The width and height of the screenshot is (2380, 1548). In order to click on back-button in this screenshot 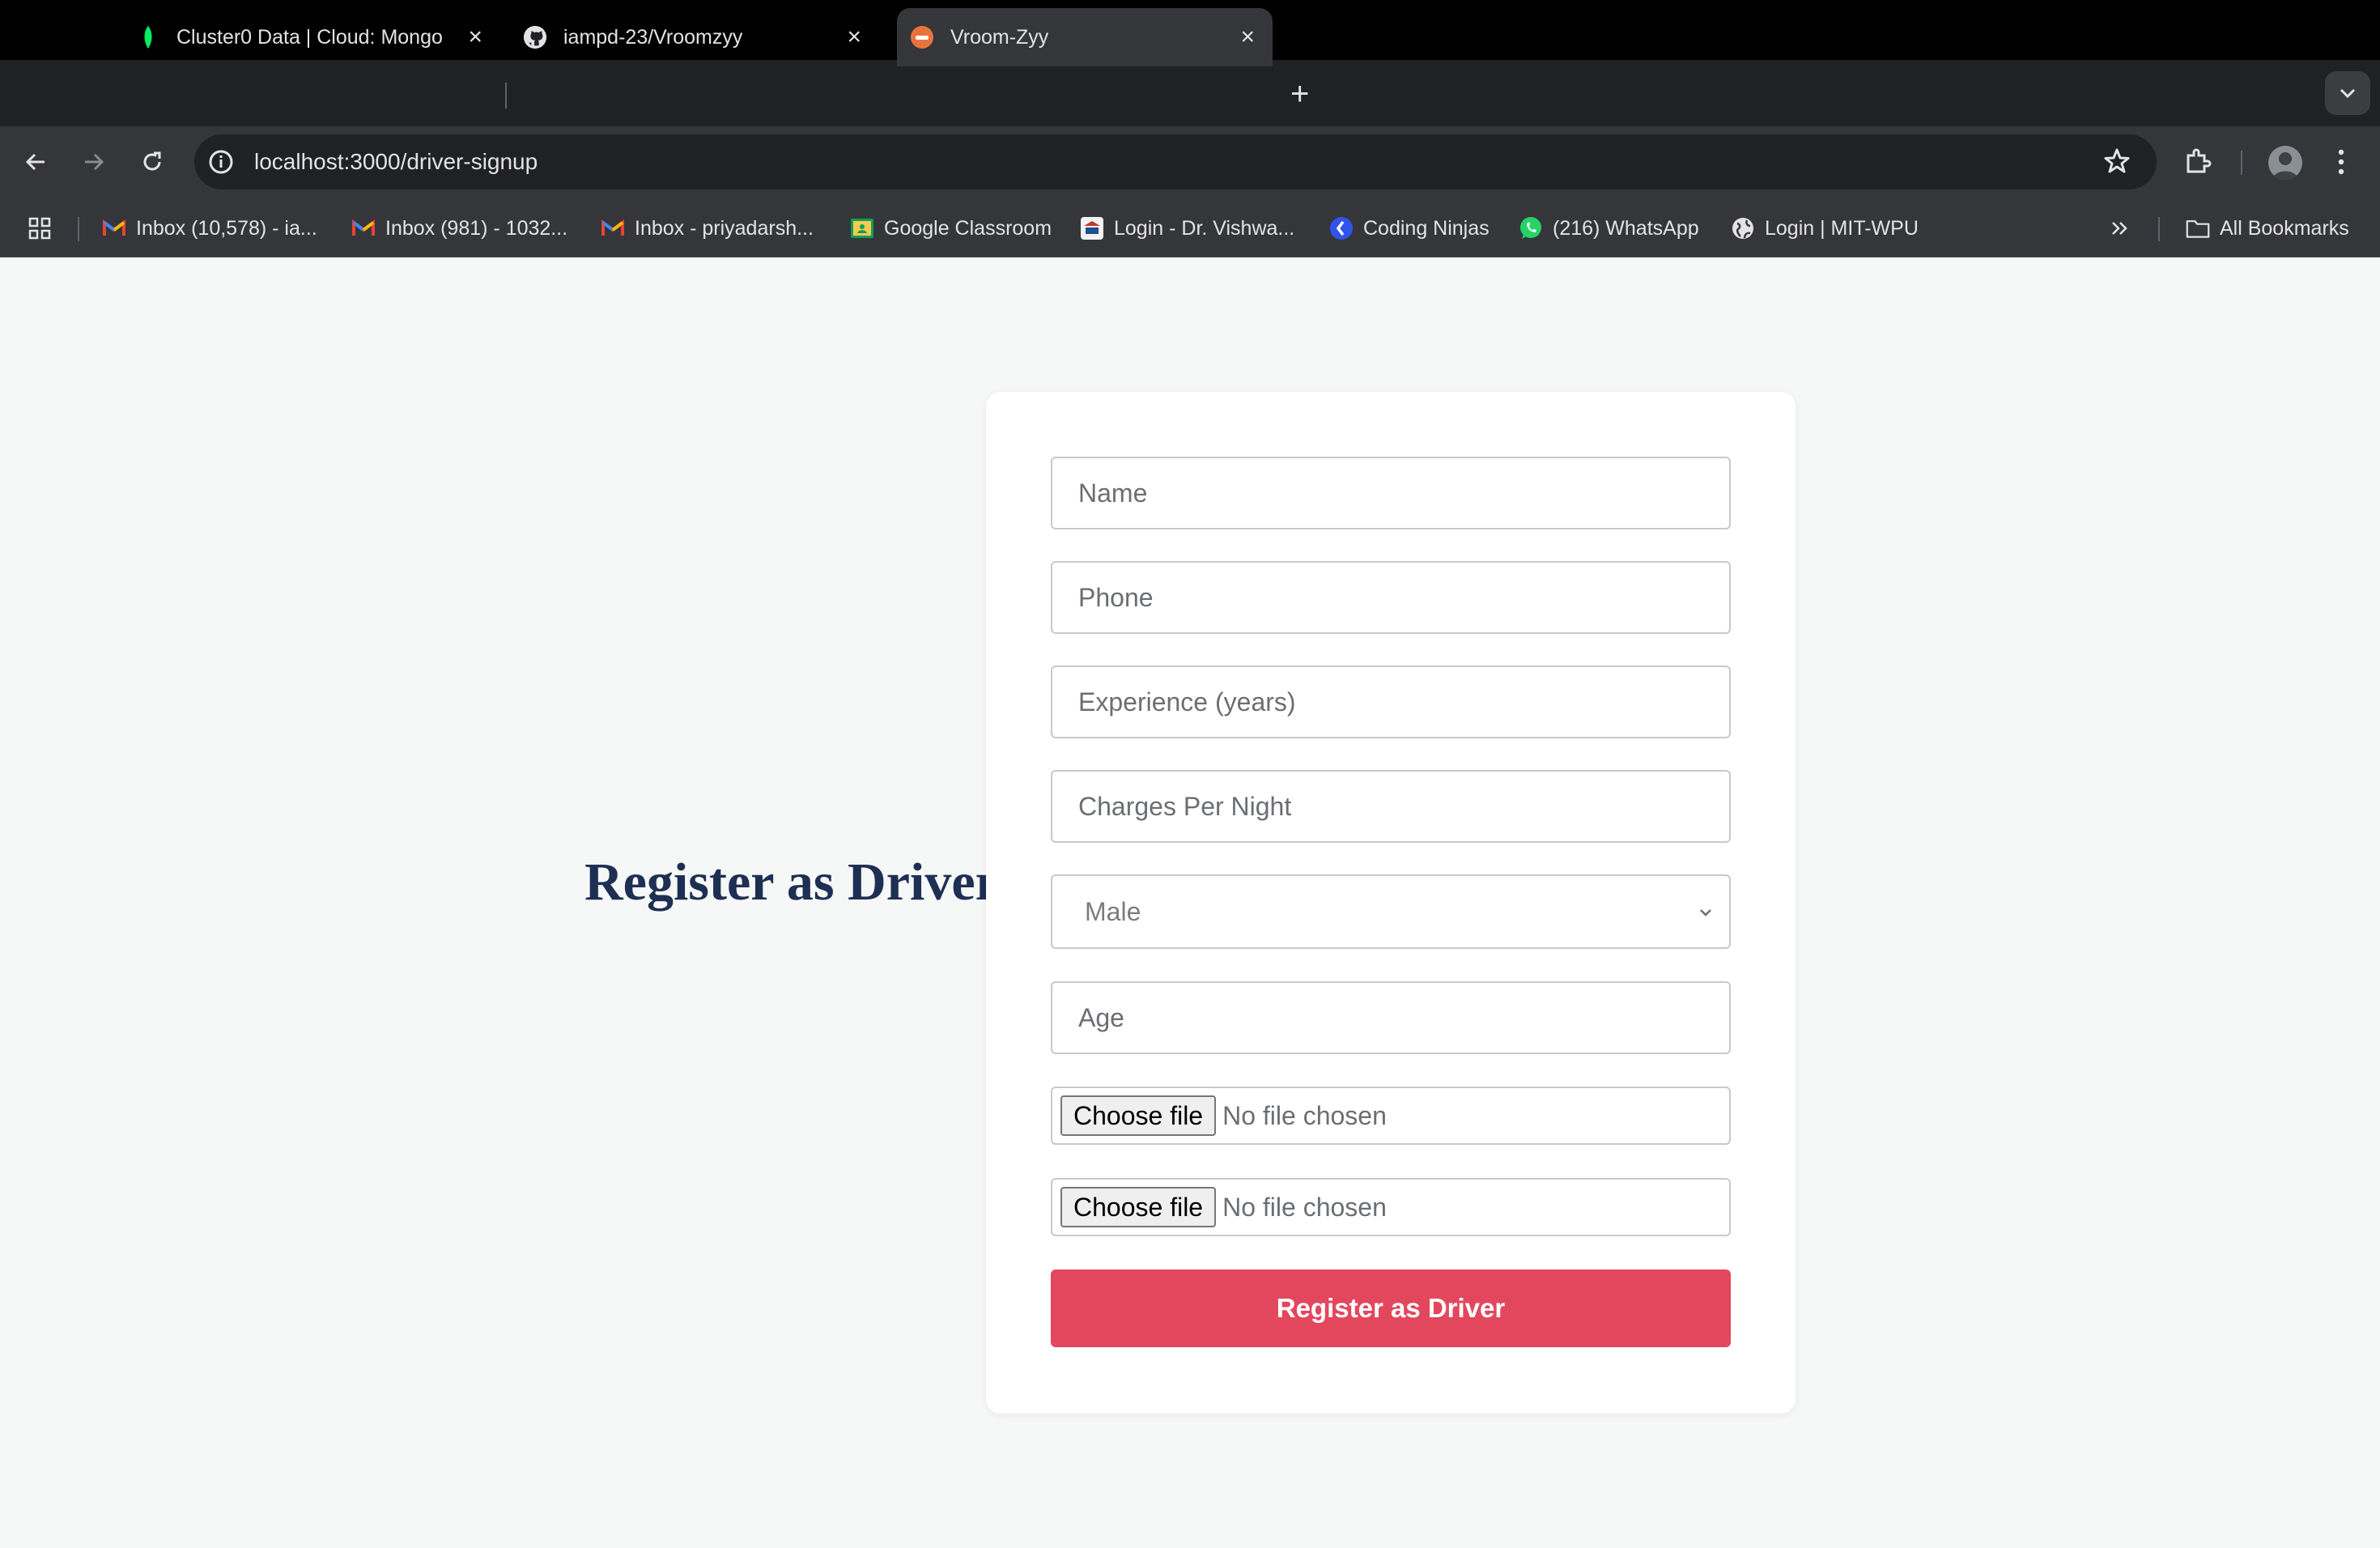, I will do `click(35, 162)`.